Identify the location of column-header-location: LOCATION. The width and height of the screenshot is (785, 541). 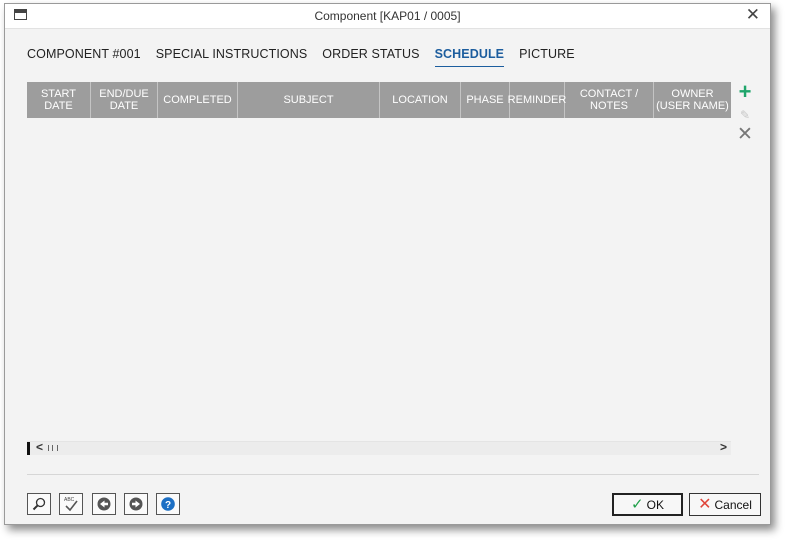
(420, 100).